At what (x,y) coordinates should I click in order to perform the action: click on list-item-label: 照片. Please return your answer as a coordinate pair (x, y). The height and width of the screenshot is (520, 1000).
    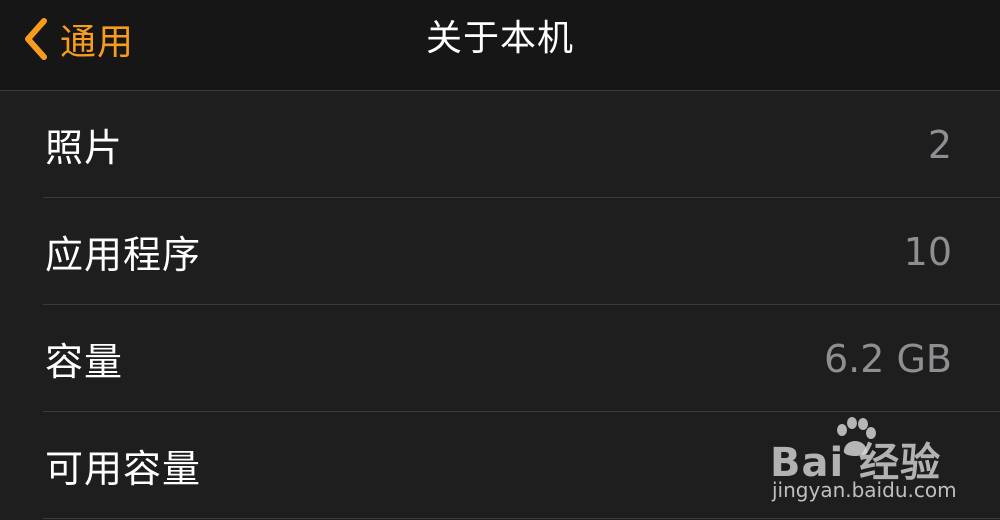
    Looking at the image, I should click on (84, 148).